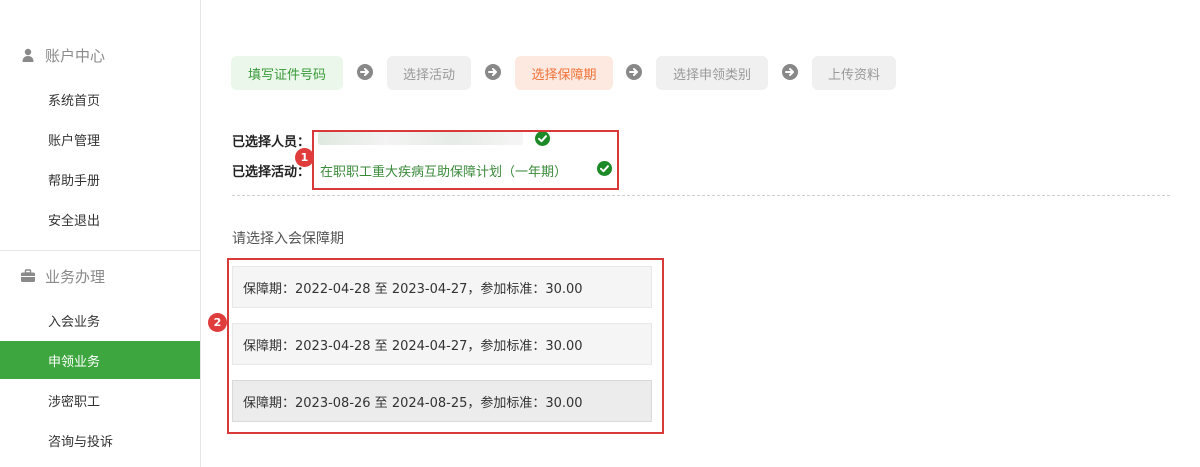  I want to click on sidebar-section-title: 业务办理, so click(75, 276).